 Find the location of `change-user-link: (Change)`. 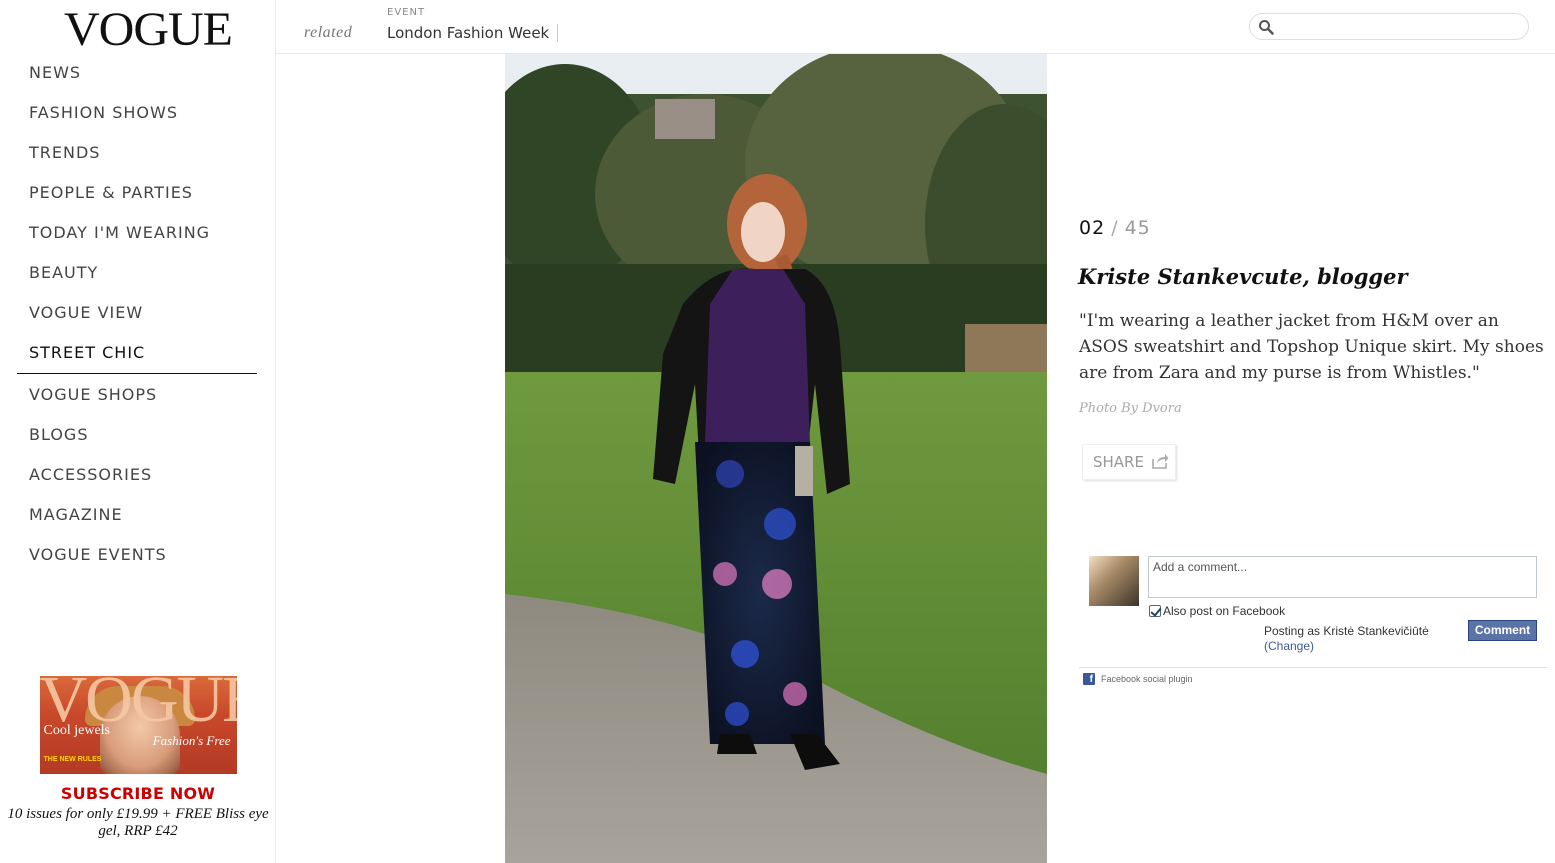

change-user-link: (Change) is located at coordinates (1289, 646).